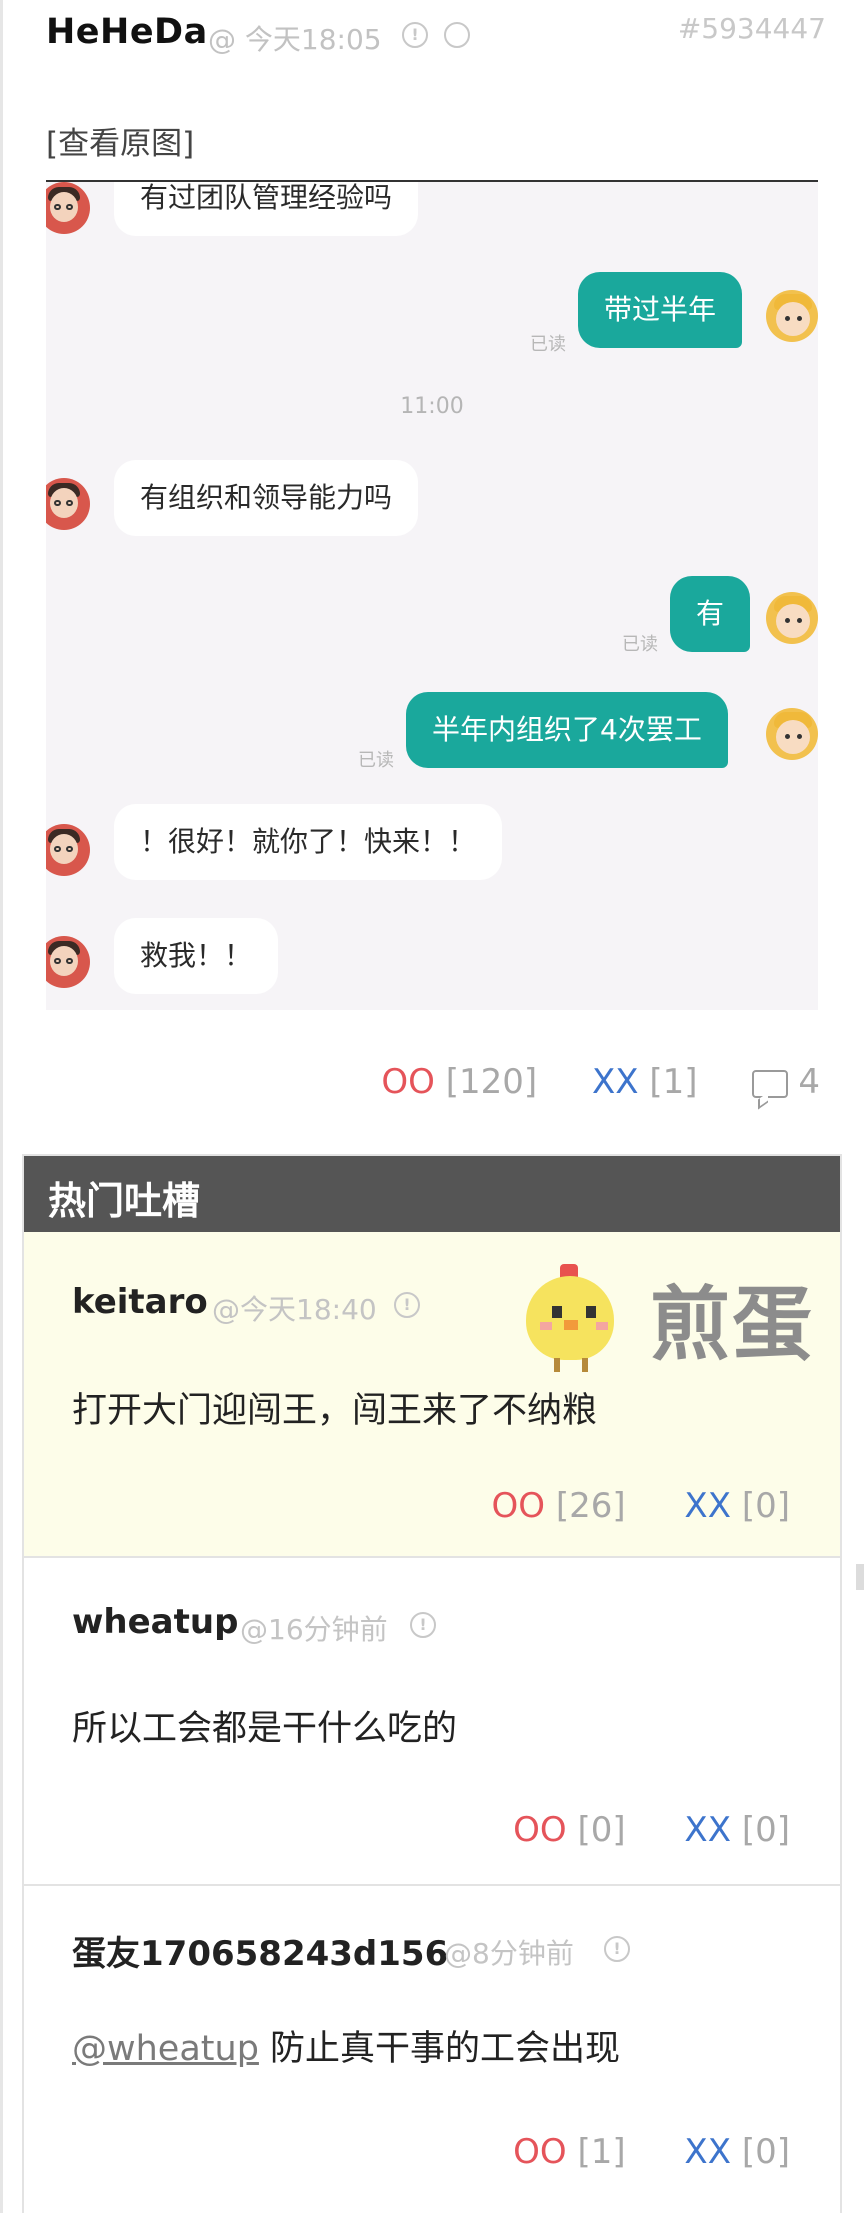 Image resolution: width=864 pixels, height=2215 pixels. What do you see at coordinates (732, 1324) in the screenshot?
I see `logo-text: 煎蛋` at bounding box center [732, 1324].